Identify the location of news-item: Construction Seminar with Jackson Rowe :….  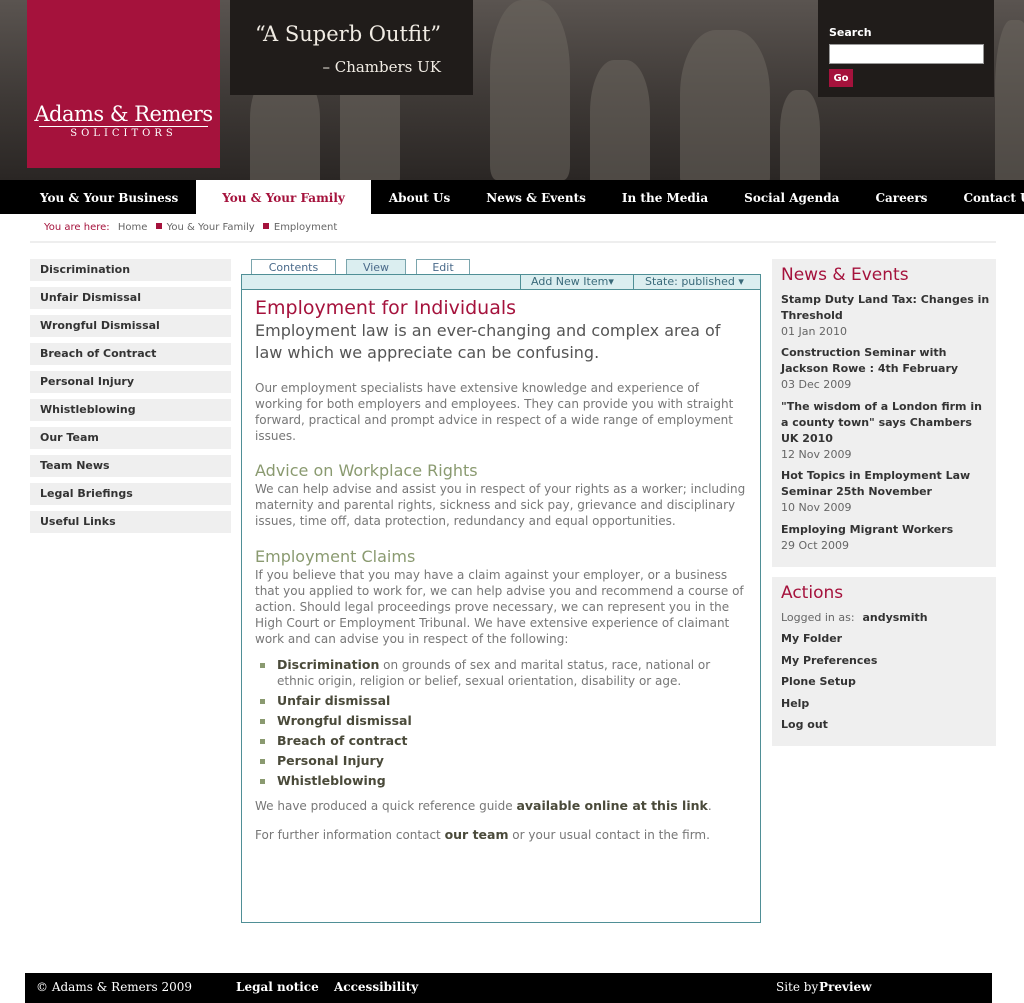
(886, 368).